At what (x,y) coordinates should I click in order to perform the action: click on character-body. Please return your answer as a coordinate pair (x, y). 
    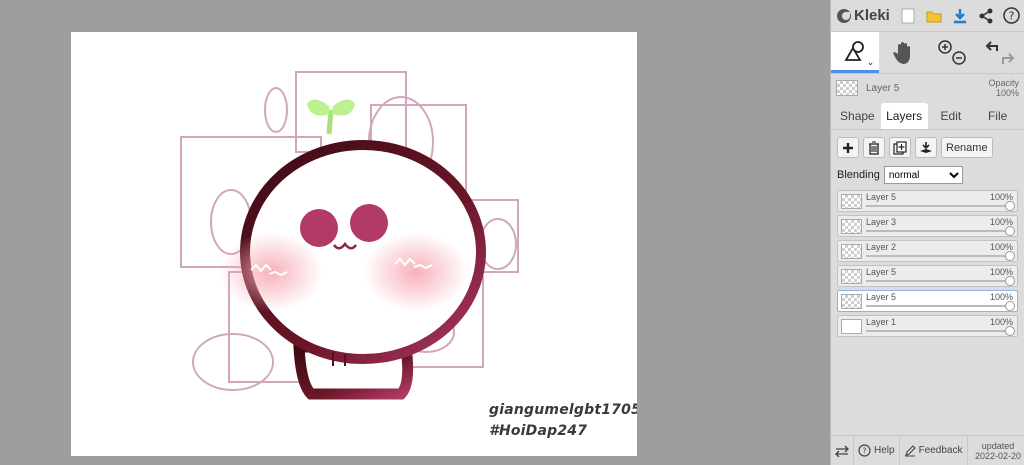
    Looking at the image, I should click on (352, 270).